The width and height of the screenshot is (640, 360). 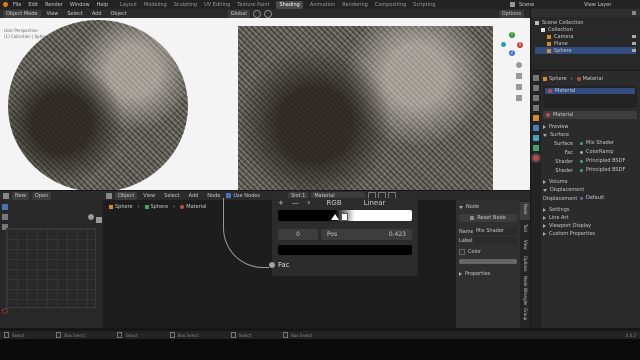 I want to click on modifier-tab-icon, so click(x=536, y=128).